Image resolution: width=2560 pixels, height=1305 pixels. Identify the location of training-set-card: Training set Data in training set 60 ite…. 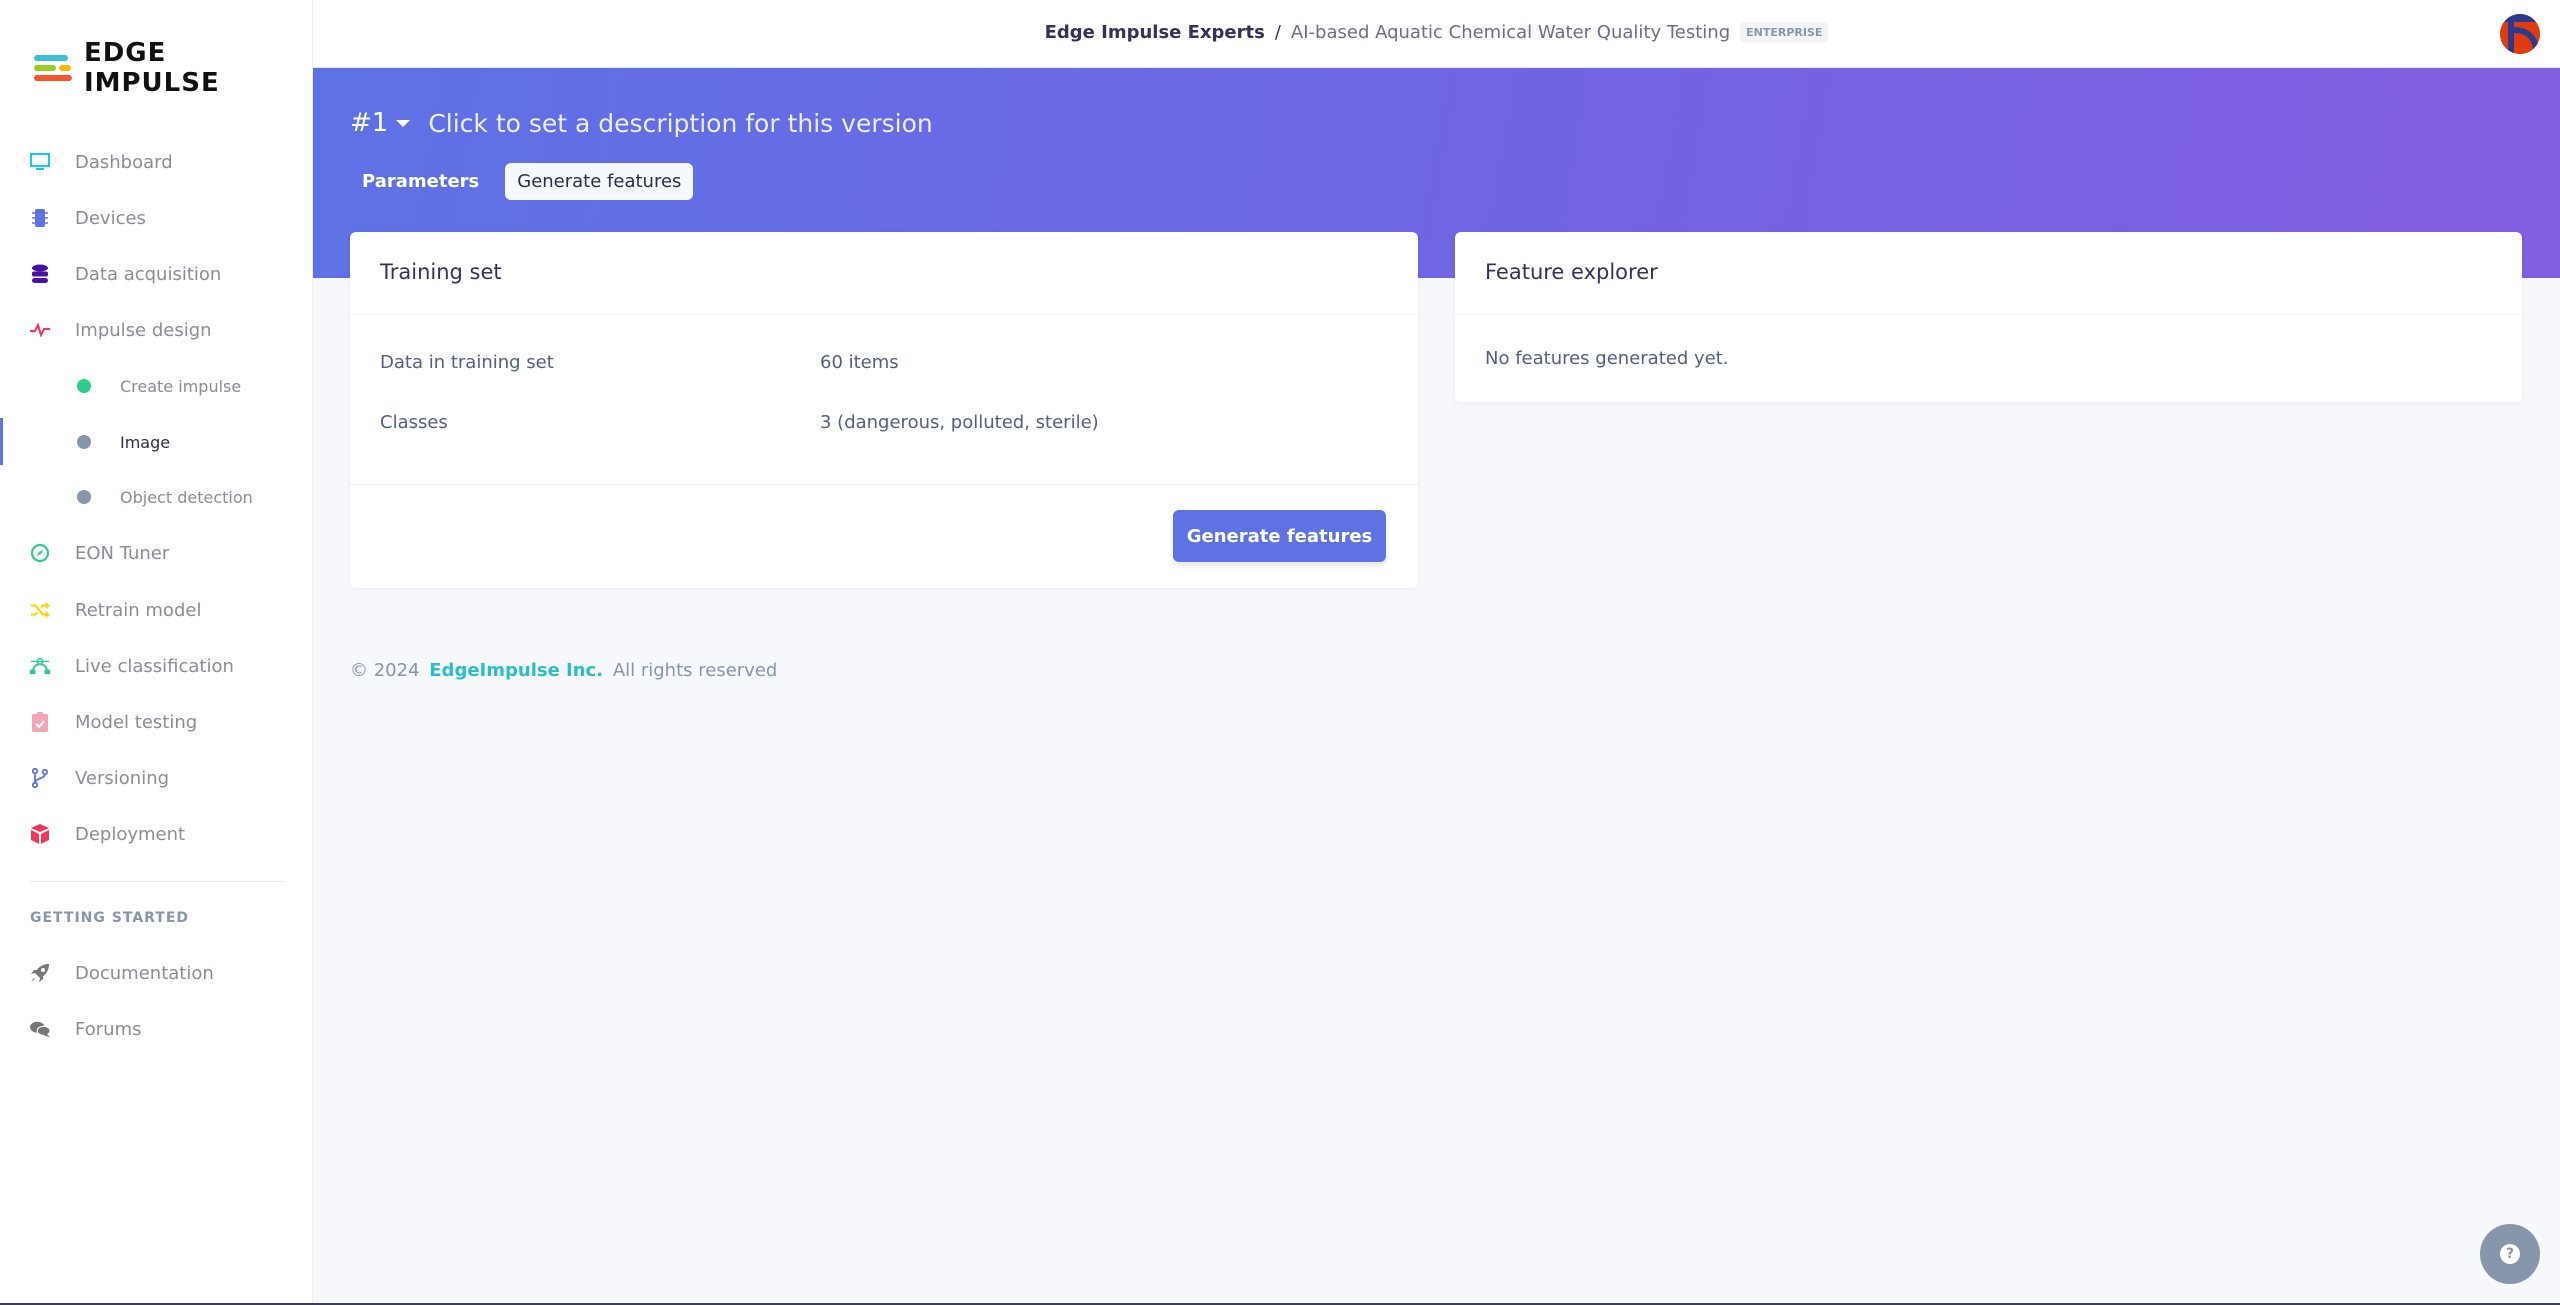
(884, 410).